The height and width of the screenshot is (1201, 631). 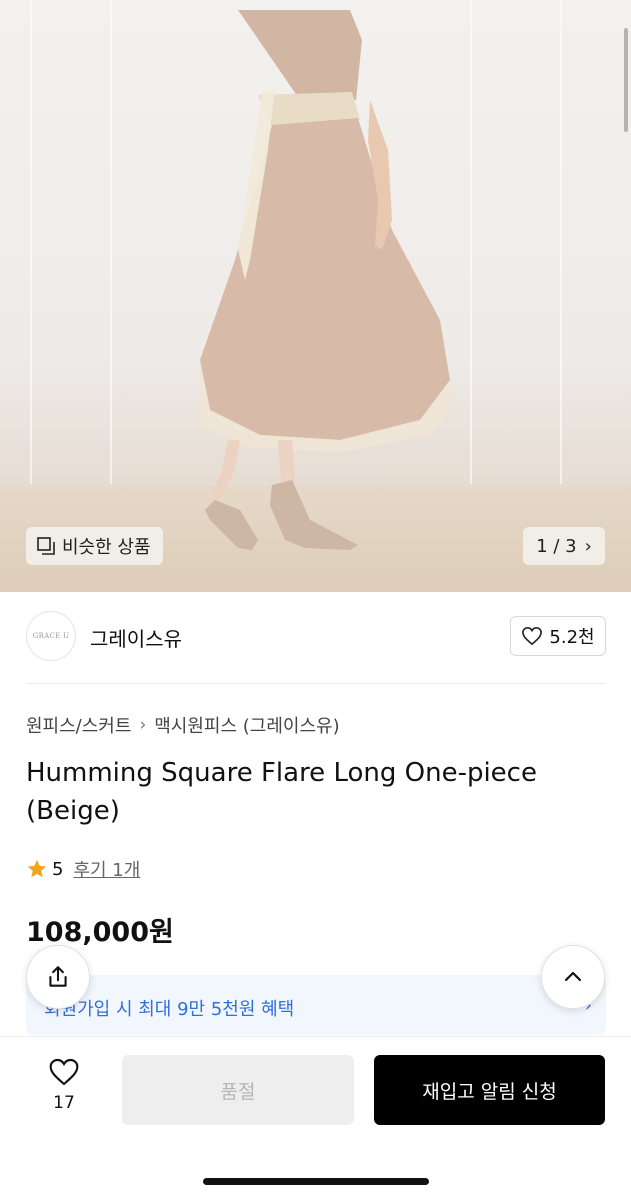 I want to click on scroll-indicator, so click(x=626, y=80).